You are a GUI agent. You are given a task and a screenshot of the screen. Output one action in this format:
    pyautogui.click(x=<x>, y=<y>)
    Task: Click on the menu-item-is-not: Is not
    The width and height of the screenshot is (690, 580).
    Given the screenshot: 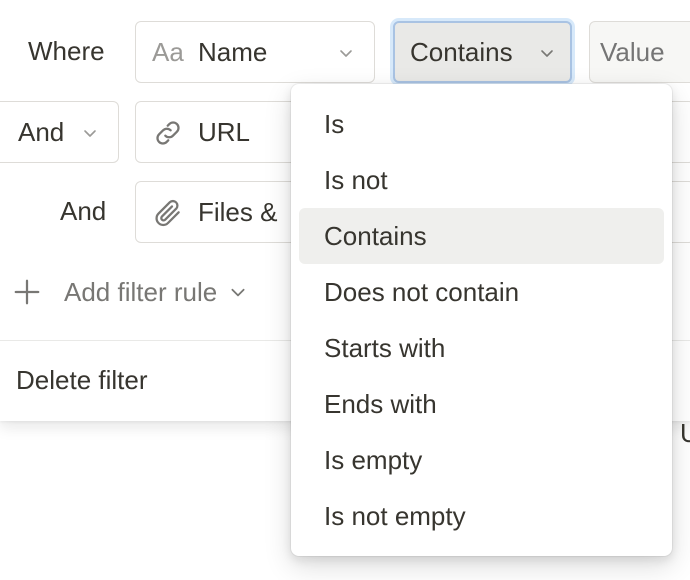 What is the action you would take?
    pyautogui.click(x=481, y=180)
    